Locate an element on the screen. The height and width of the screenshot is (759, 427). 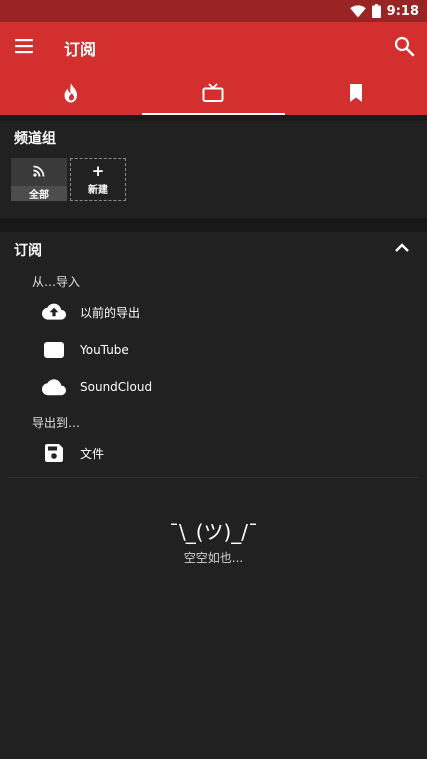
import-soundcloud-label: SoundCloud is located at coordinates (116, 387).